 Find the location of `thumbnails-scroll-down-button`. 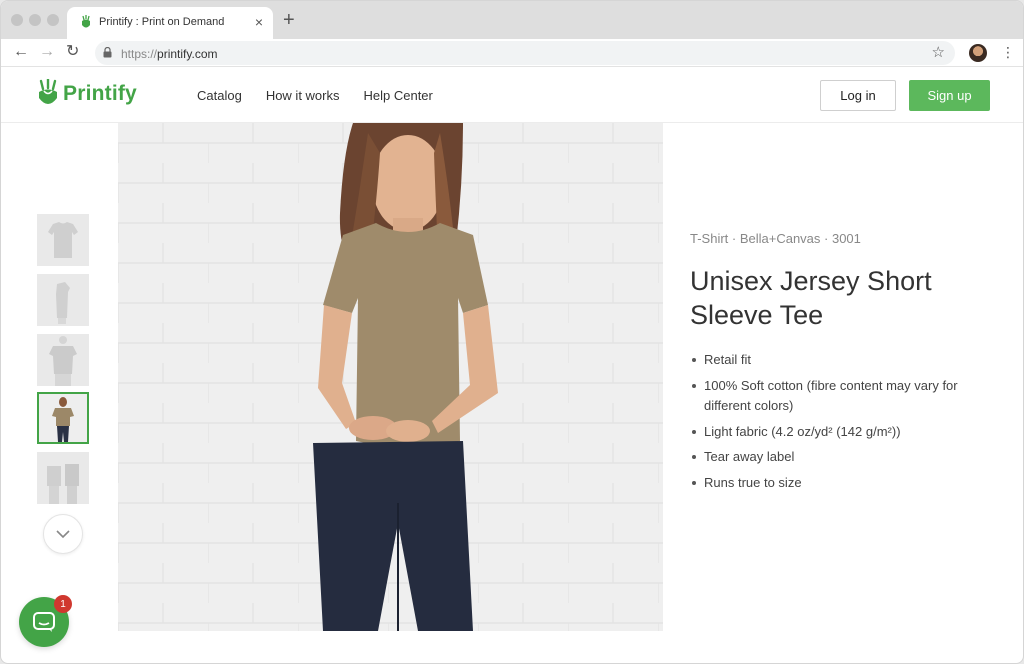

thumbnails-scroll-down-button is located at coordinates (63, 534).